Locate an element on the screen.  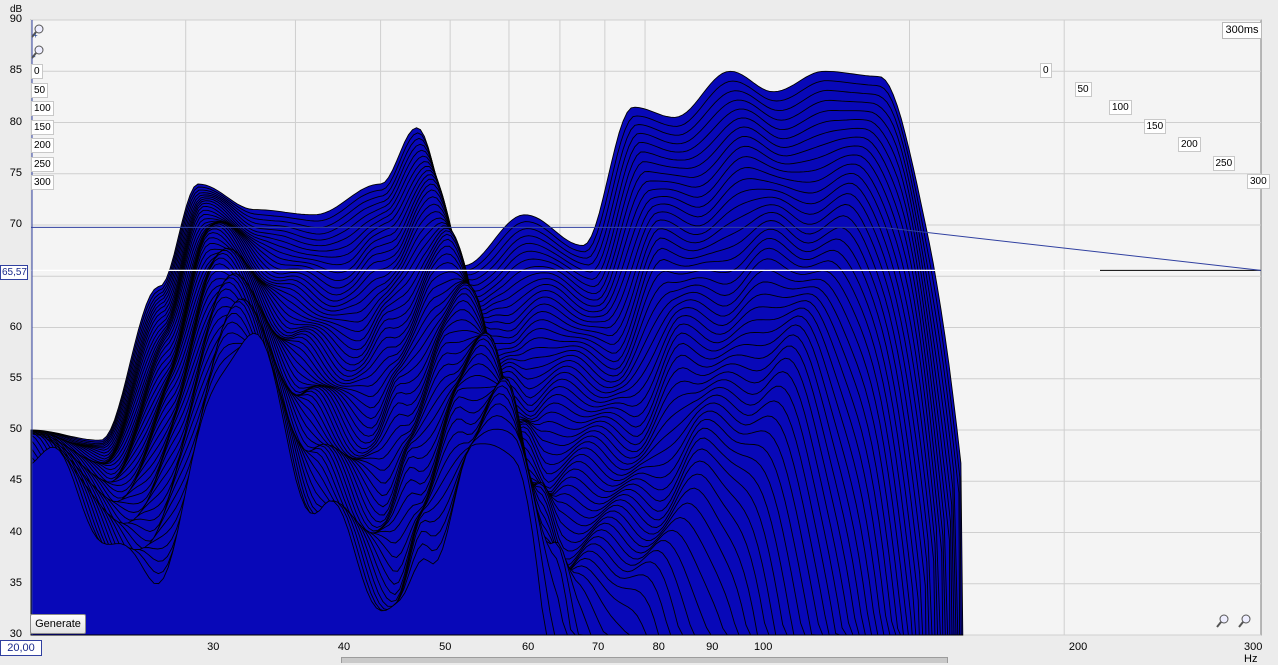
x-tick-label: 300 Hz is located at coordinates (1253, 653).